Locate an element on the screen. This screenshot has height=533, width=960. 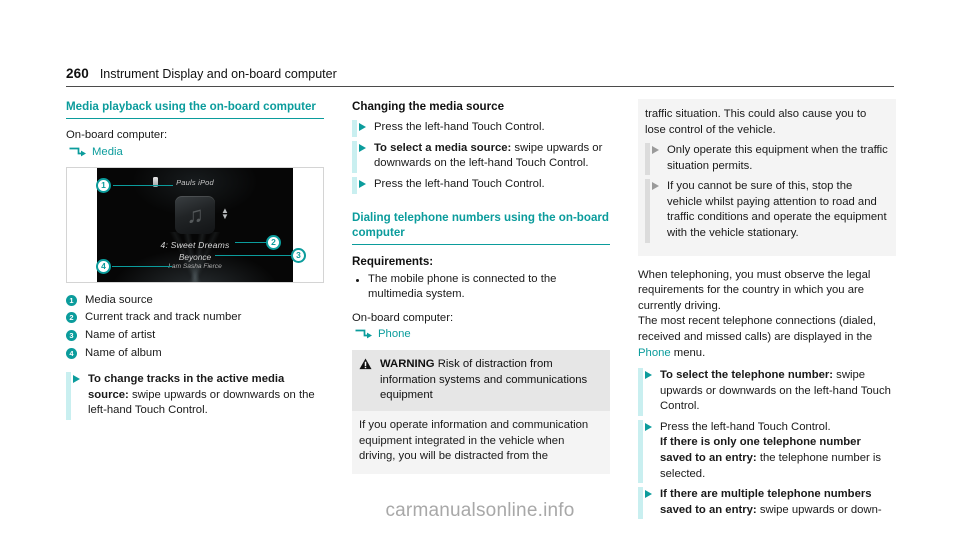
step-press-touch-control-2: Press the left-hand Touch Control. is located at coordinates (481, 185).